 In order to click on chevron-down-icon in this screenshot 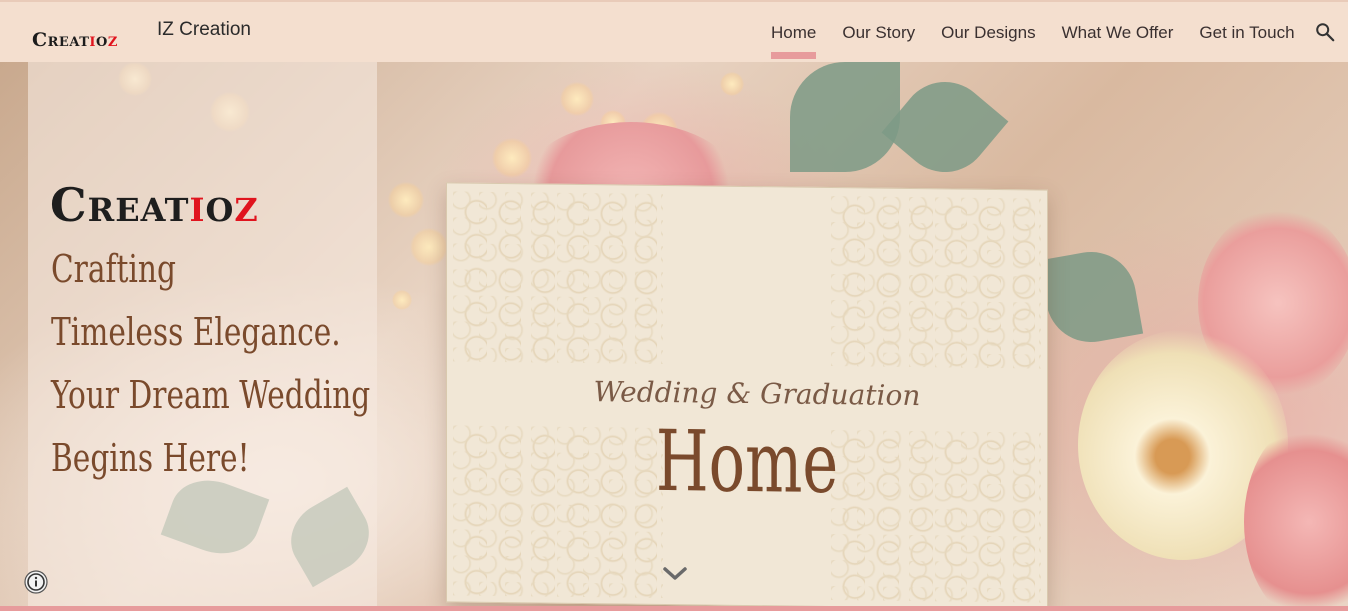, I will do `click(675, 574)`.